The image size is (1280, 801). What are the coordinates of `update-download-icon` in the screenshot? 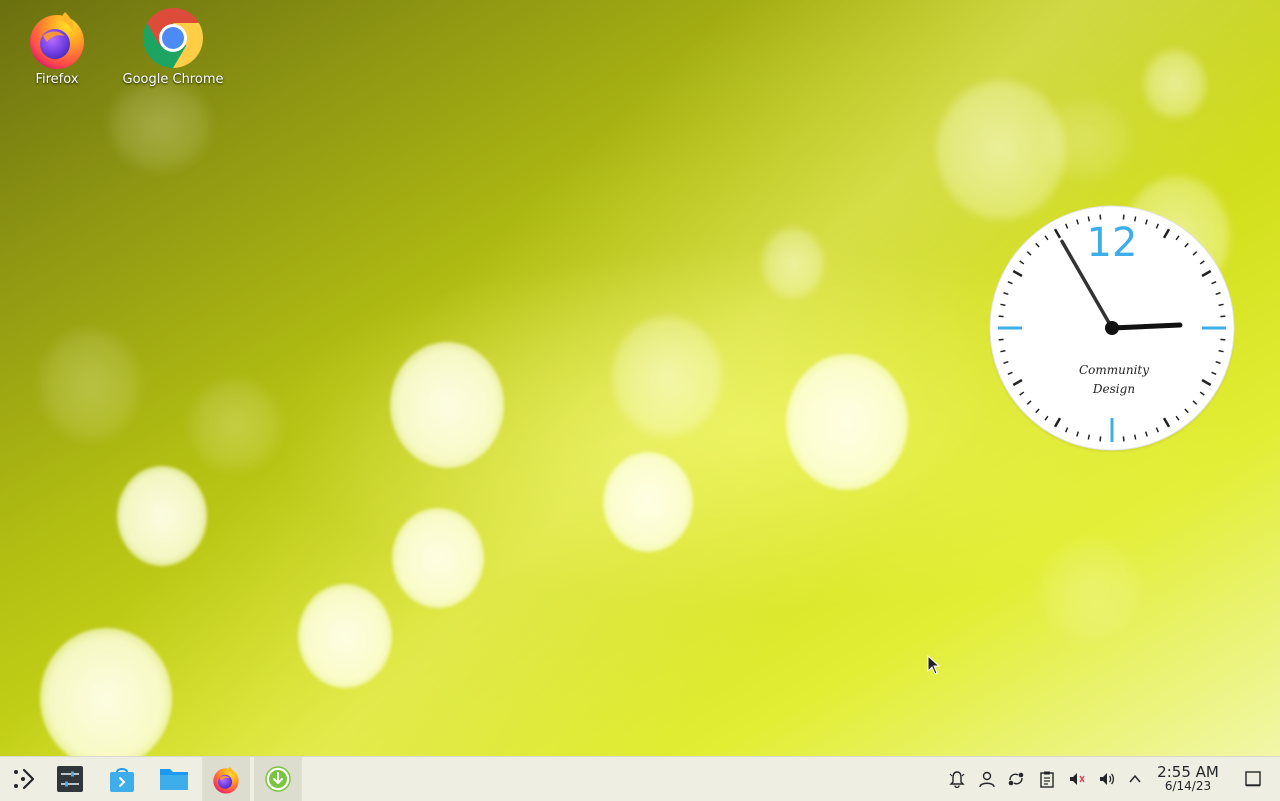 It's located at (278, 779).